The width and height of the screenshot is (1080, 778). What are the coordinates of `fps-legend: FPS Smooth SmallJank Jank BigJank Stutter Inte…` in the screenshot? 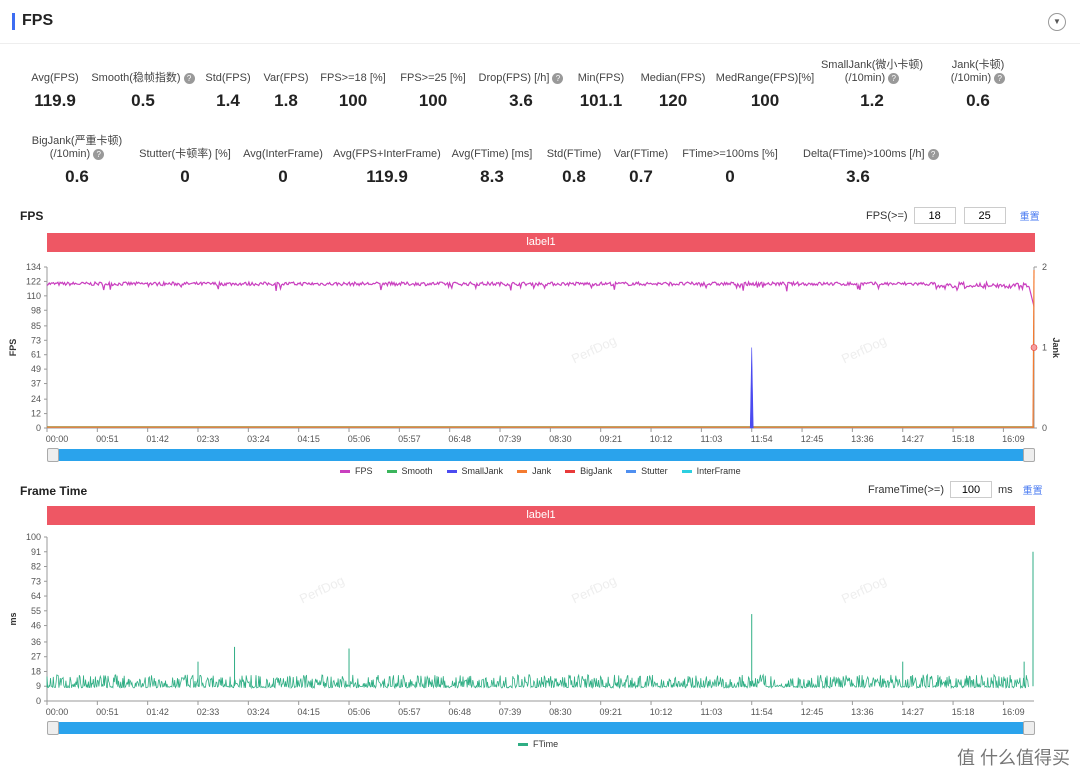 It's located at (540, 471).